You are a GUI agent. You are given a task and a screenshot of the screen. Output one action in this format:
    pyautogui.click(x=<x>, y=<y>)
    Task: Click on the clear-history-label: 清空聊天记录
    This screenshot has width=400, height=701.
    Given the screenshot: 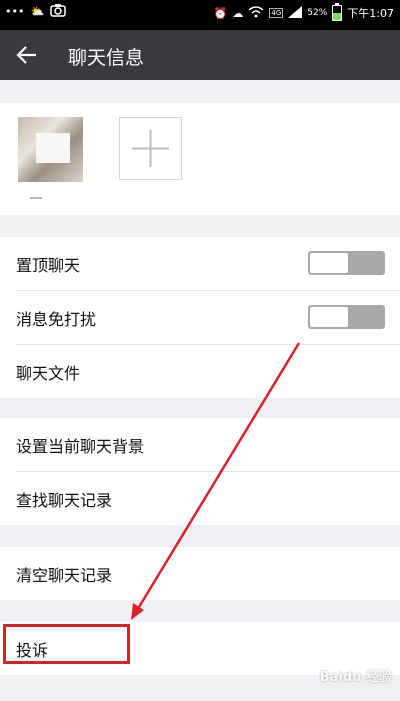 What is the action you would take?
    pyautogui.click(x=64, y=575)
    